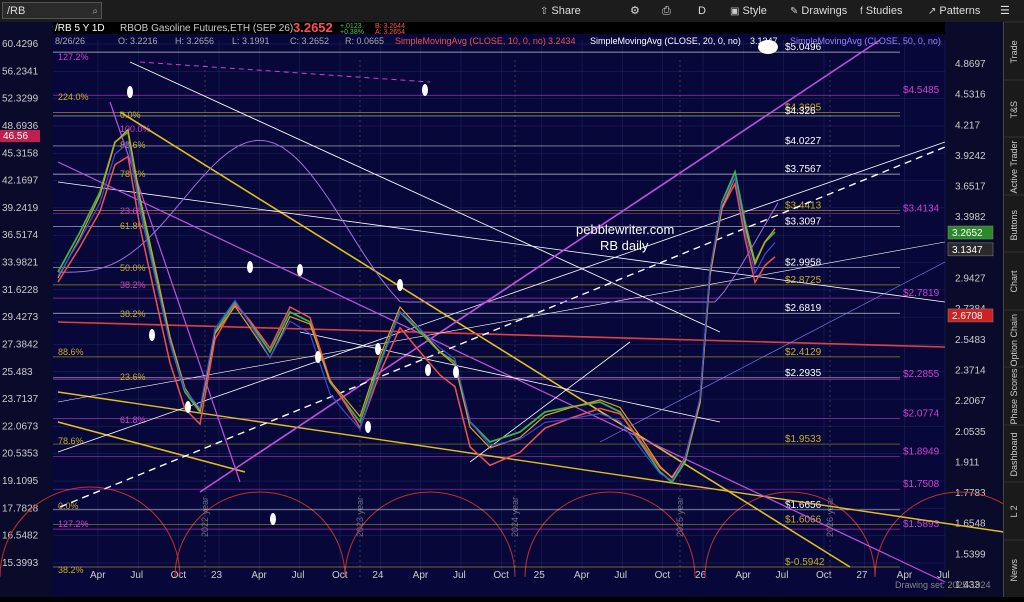 The image size is (1024, 602). What do you see at coordinates (1005, 11) in the screenshot?
I see `menu-icon: ☰` at bounding box center [1005, 11].